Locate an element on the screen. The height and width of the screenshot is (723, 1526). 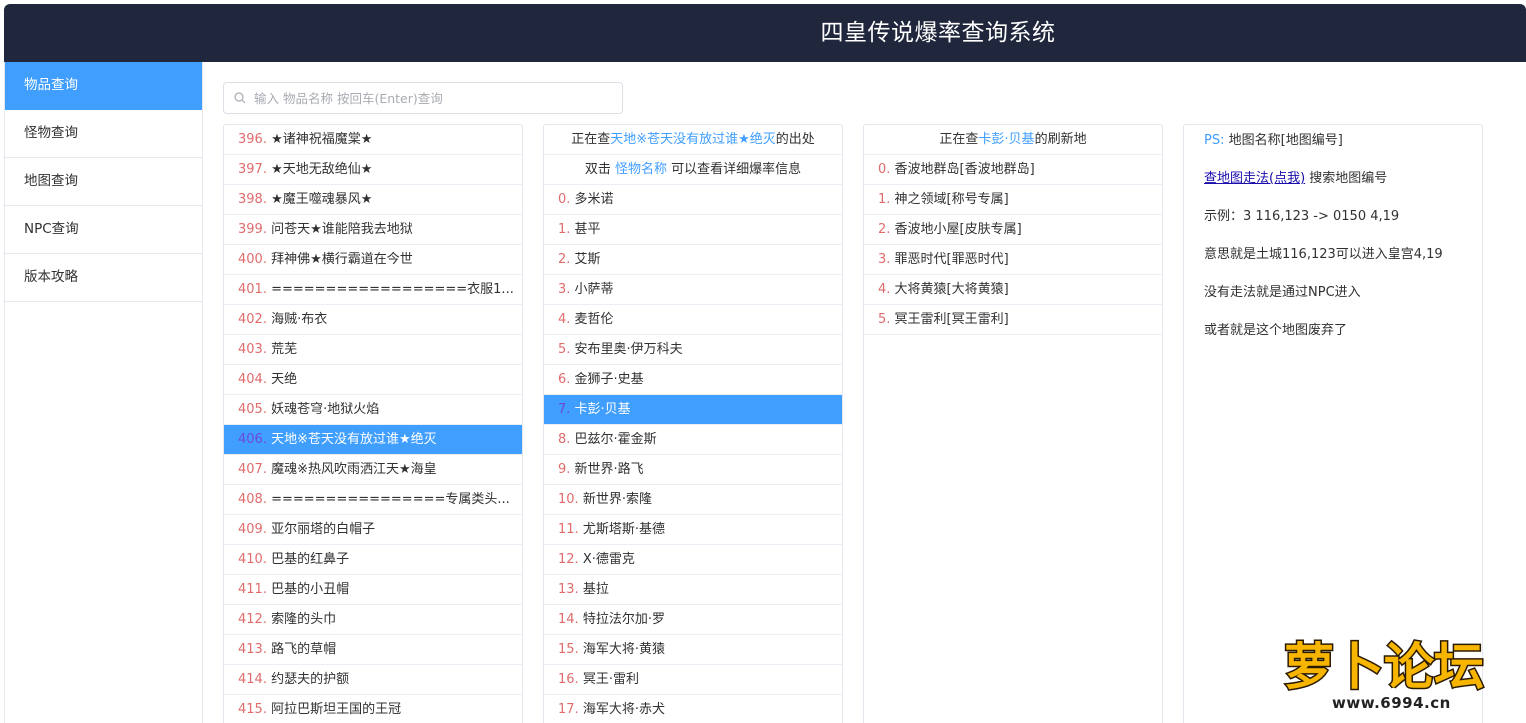
search-input is located at coordinates (434, 98).